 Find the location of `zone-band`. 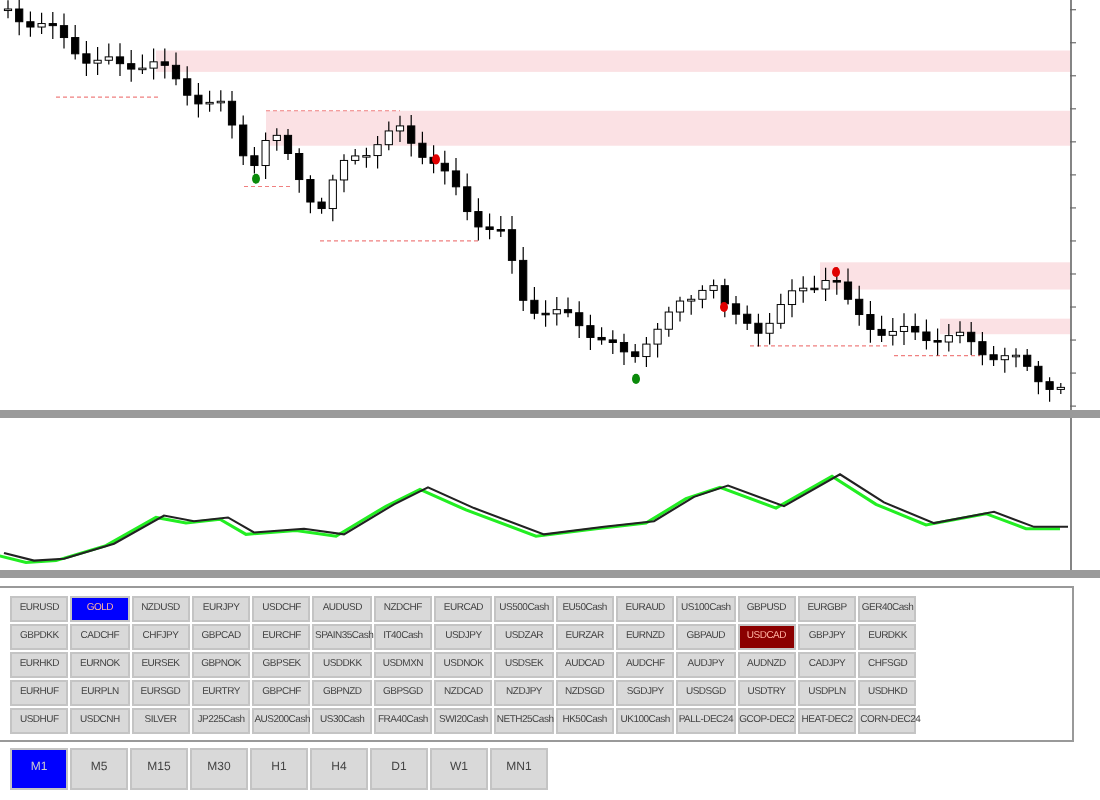

zone-band is located at coordinates (1005, 326).